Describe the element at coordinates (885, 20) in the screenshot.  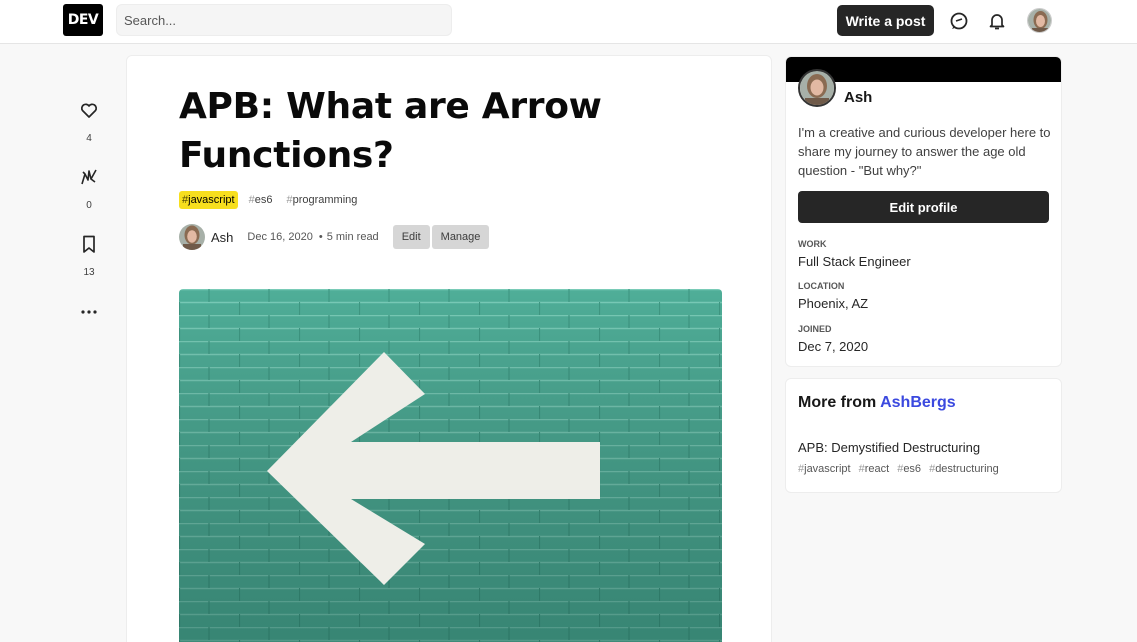
I see `write-post-button: Write a post` at that location.